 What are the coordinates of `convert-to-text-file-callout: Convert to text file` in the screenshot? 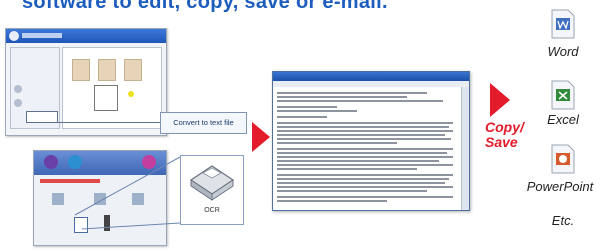 It's located at (203, 123).